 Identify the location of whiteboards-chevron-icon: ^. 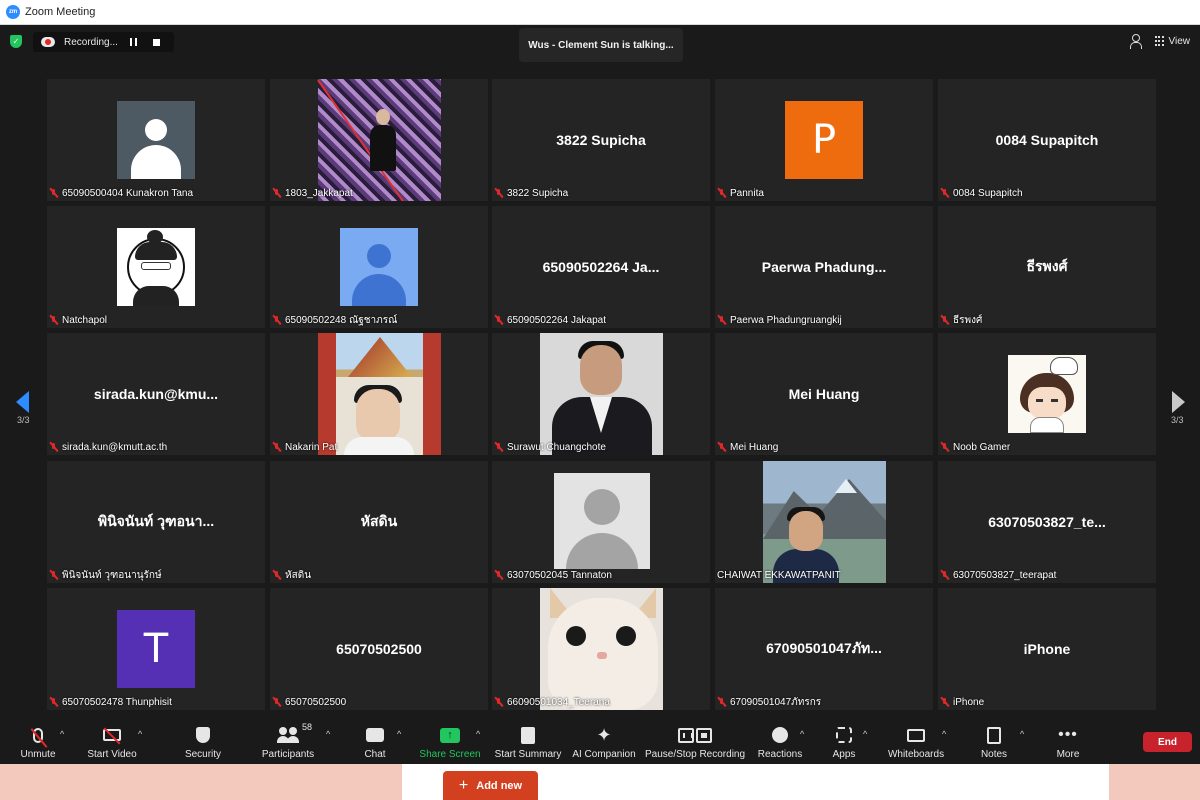
(944, 734).